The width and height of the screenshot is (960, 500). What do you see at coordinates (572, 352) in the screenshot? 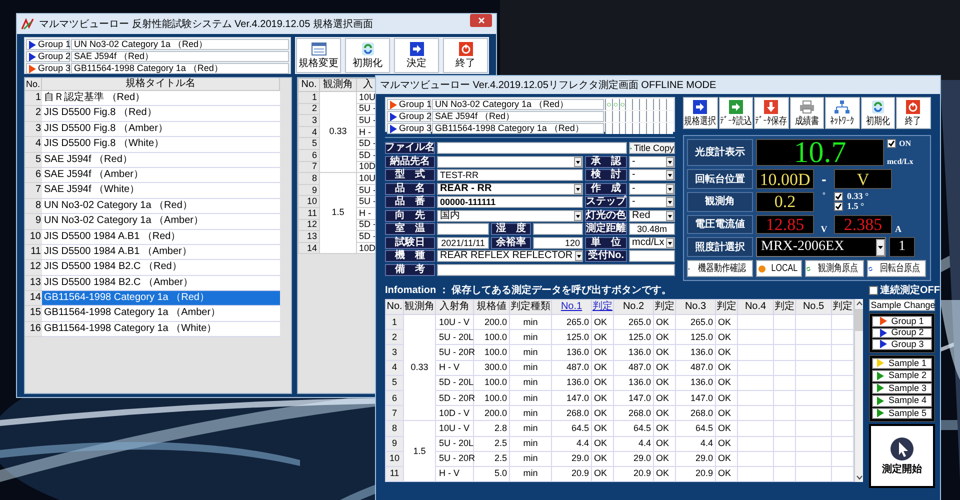
I see `table-cell: 136.0` at bounding box center [572, 352].